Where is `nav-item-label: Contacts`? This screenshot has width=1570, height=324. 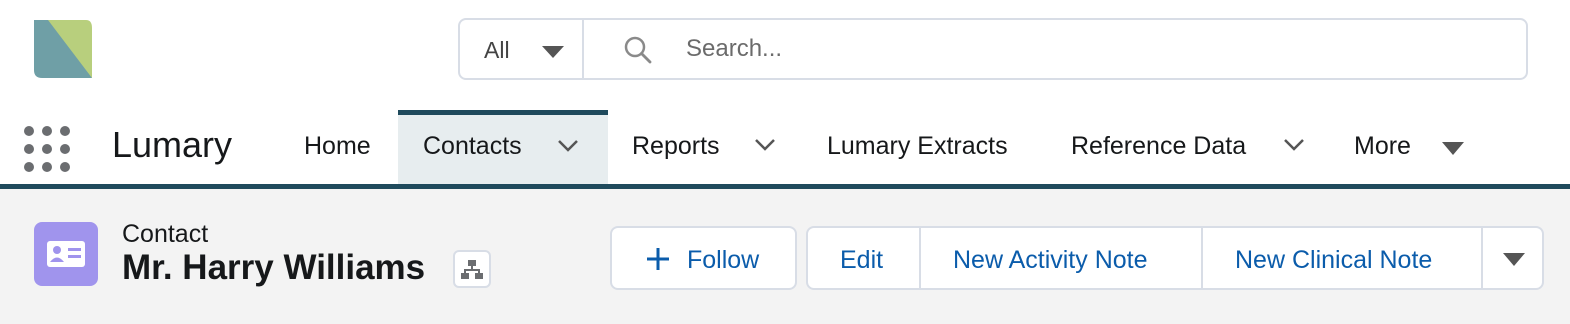
nav-item-label: Contacts is located at coordinates (472, 146).